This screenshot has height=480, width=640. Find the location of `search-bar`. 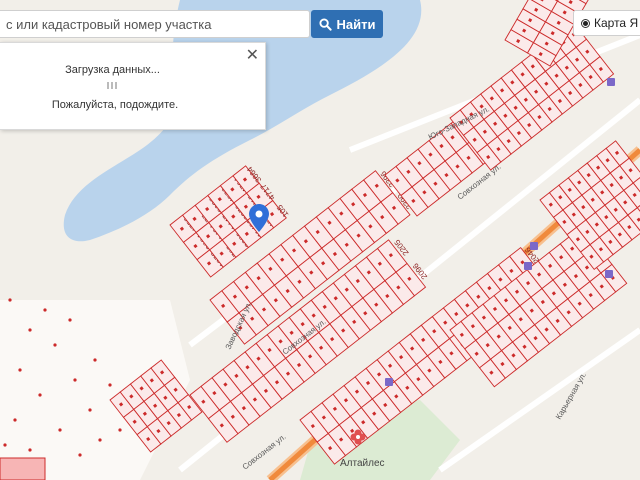

search-bar is located at coordinates (155, 24).